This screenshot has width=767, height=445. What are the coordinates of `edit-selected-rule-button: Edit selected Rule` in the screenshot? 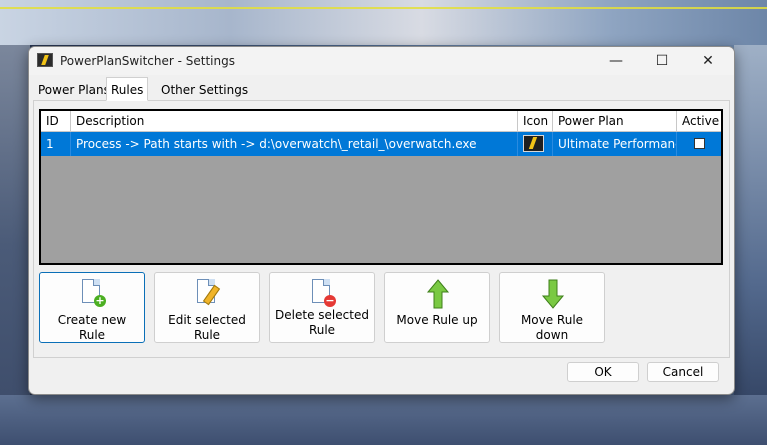 It's located at (207, 307).